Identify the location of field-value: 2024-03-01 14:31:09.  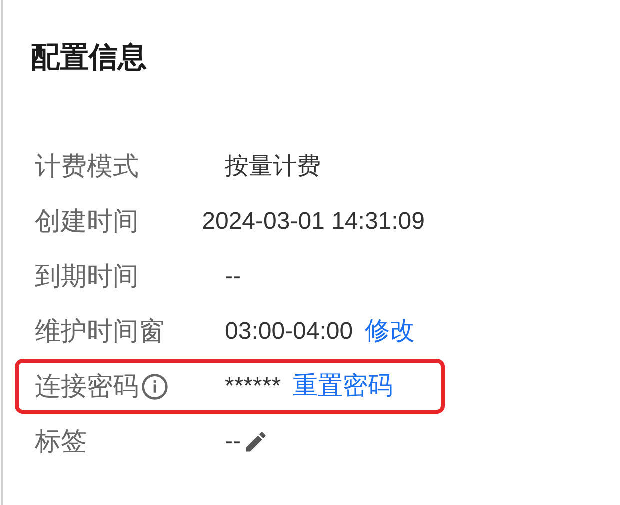
(313, 221).